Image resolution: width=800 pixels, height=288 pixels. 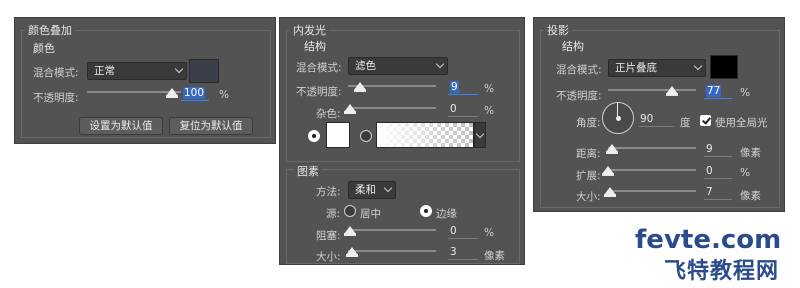 What do you see at coordinates (350, 231) in the screenshot?
I see `ig-choke-slider-thumb` at bounding box center [350, 231].